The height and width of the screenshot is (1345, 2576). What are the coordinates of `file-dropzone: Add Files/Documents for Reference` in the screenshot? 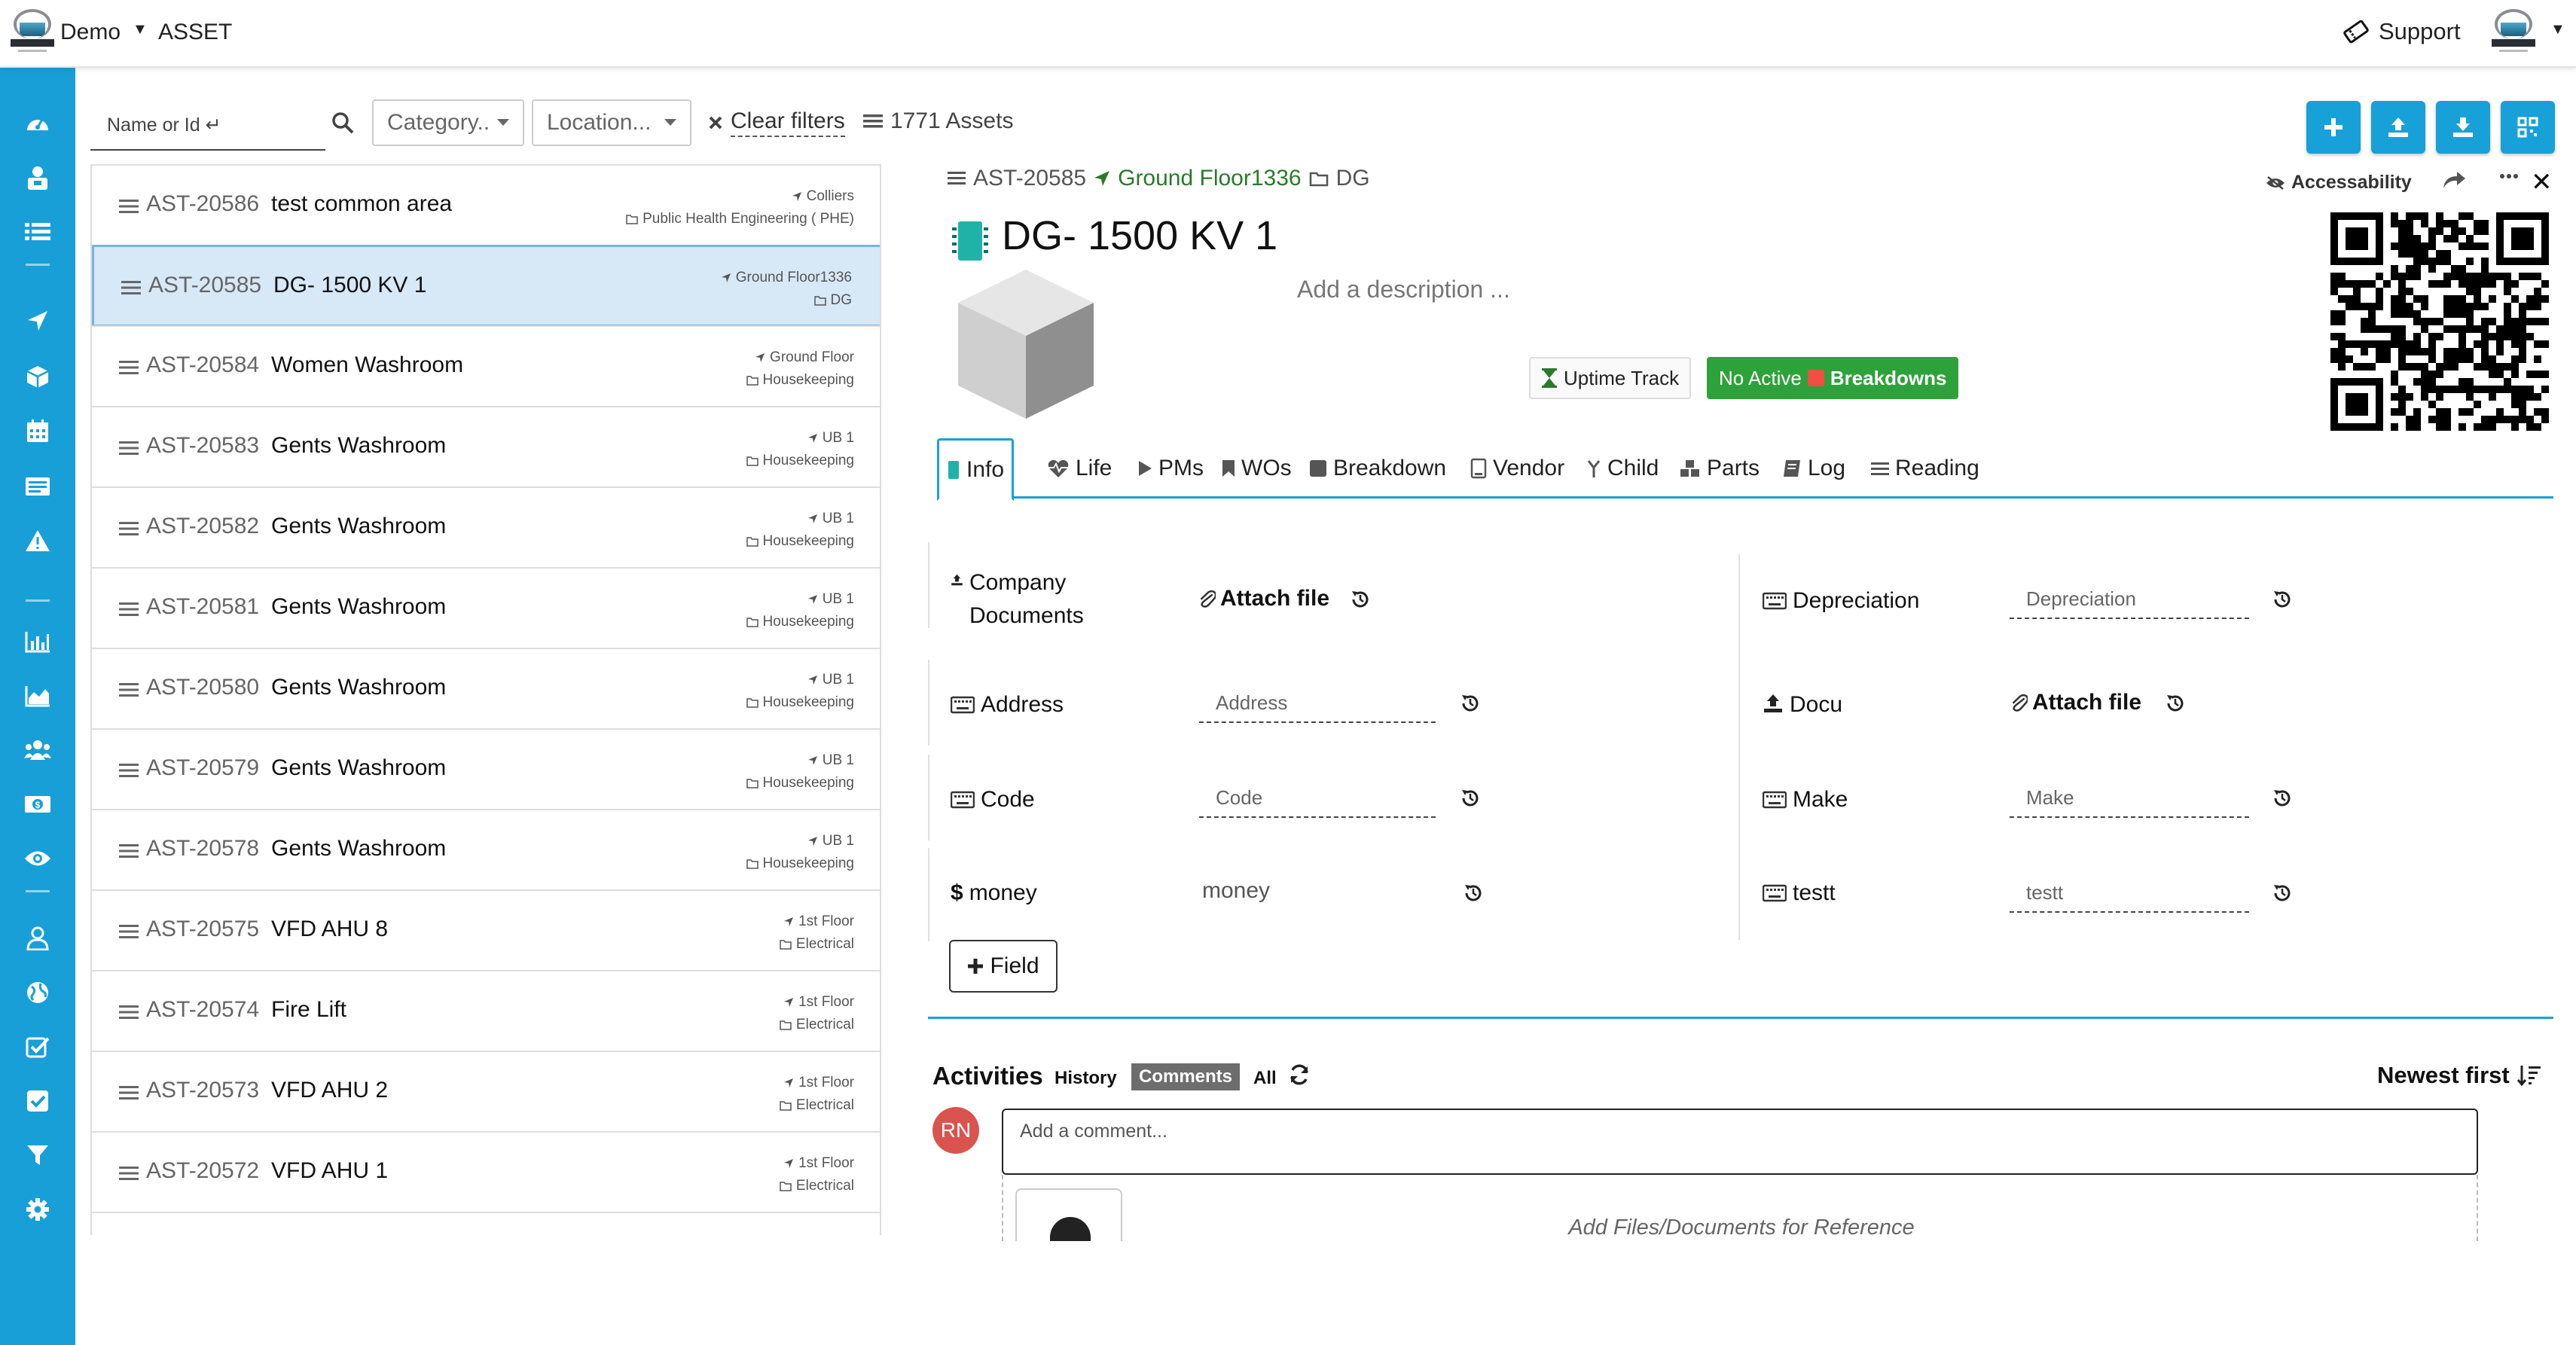 It's located at (1740, 1208).